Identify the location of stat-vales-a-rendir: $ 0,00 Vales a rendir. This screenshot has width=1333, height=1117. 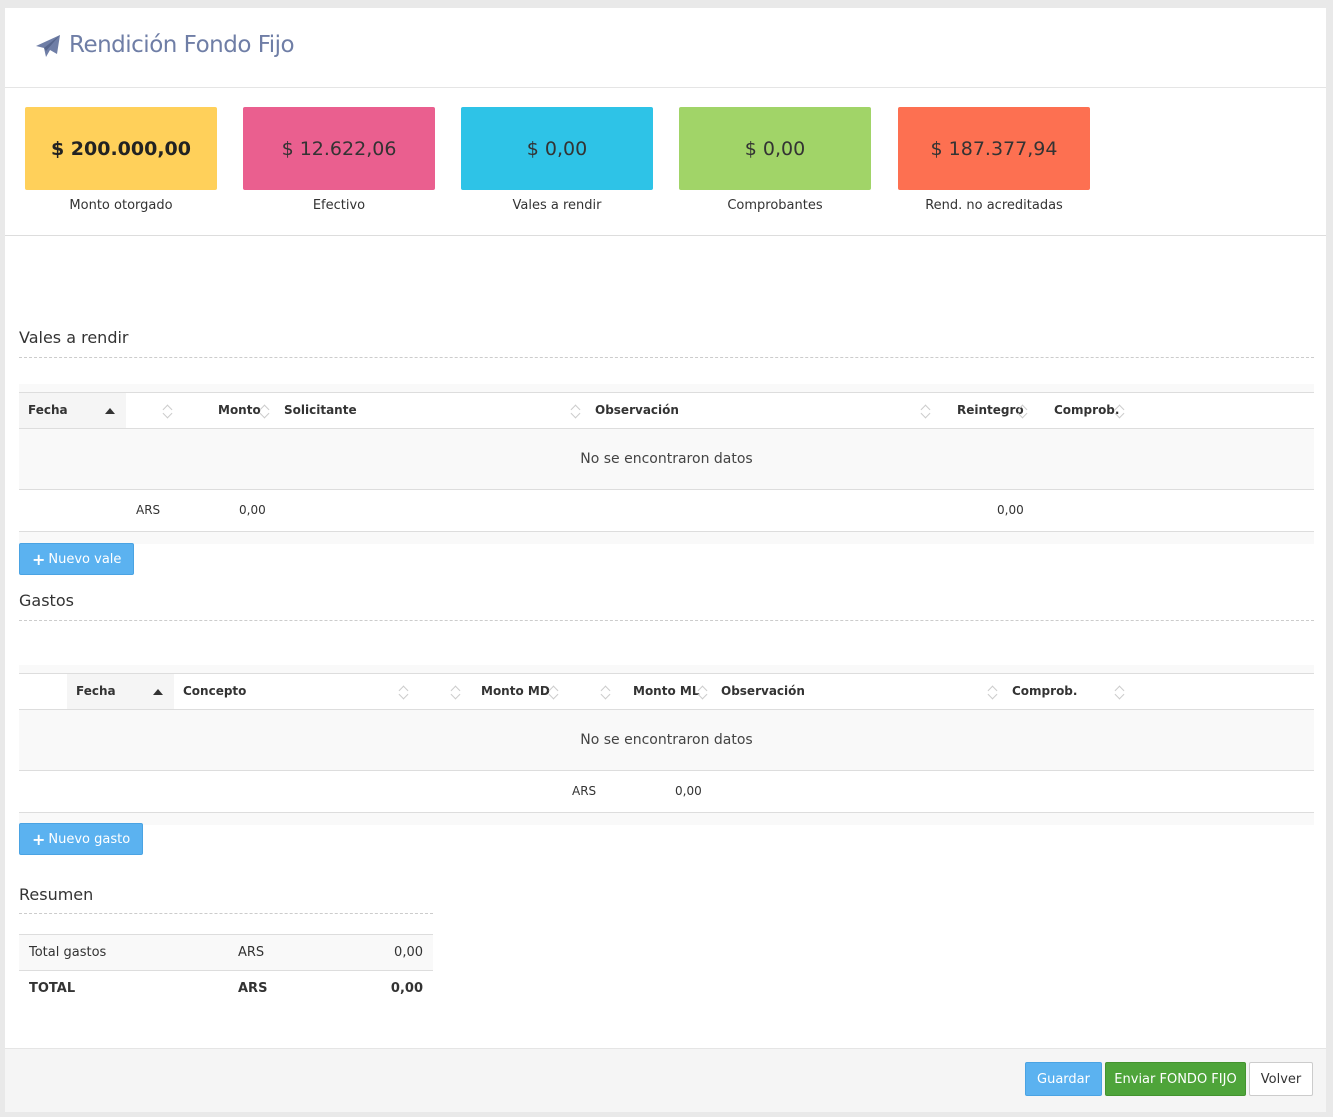
(557, 160).